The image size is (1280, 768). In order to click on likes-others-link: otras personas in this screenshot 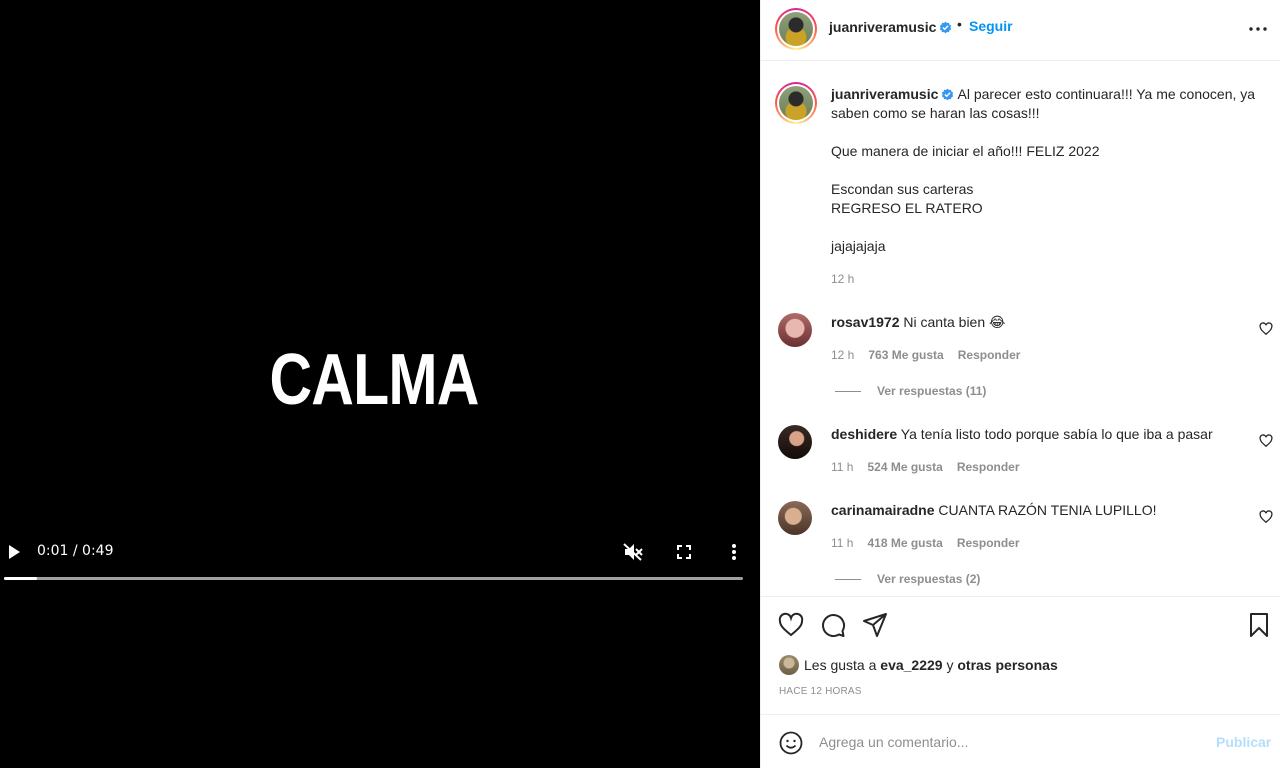, I will do `click(1007, 665)`.